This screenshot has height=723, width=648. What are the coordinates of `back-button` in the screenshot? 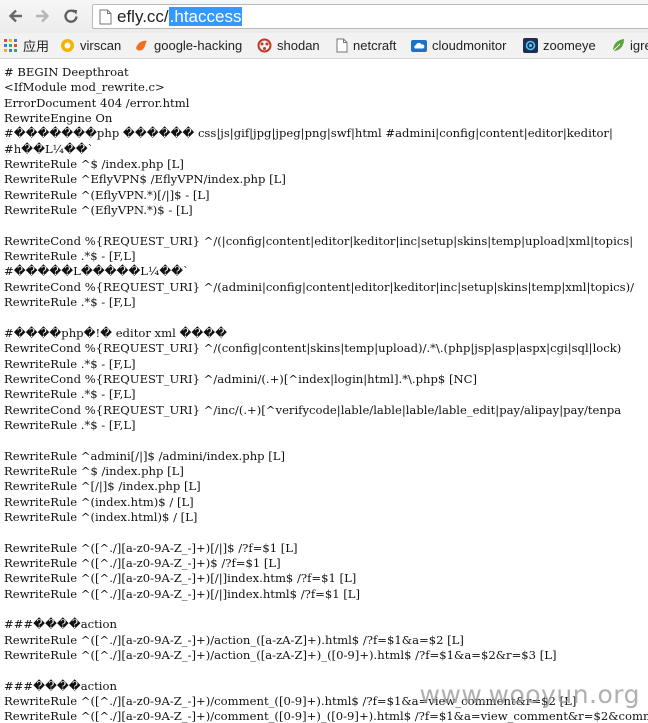 It's located at (16, 16).